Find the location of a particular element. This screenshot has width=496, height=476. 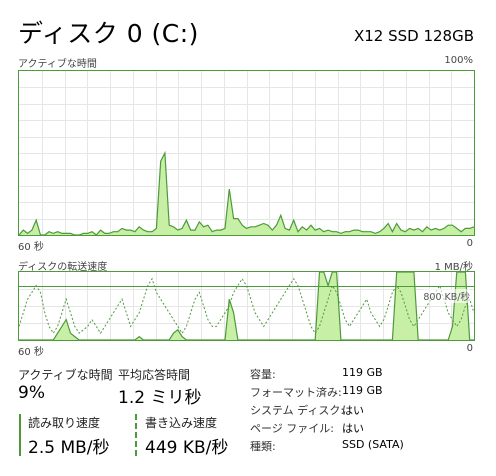

active-time-graph-label: アクティブな時間 is located at coordinates (57, 64).